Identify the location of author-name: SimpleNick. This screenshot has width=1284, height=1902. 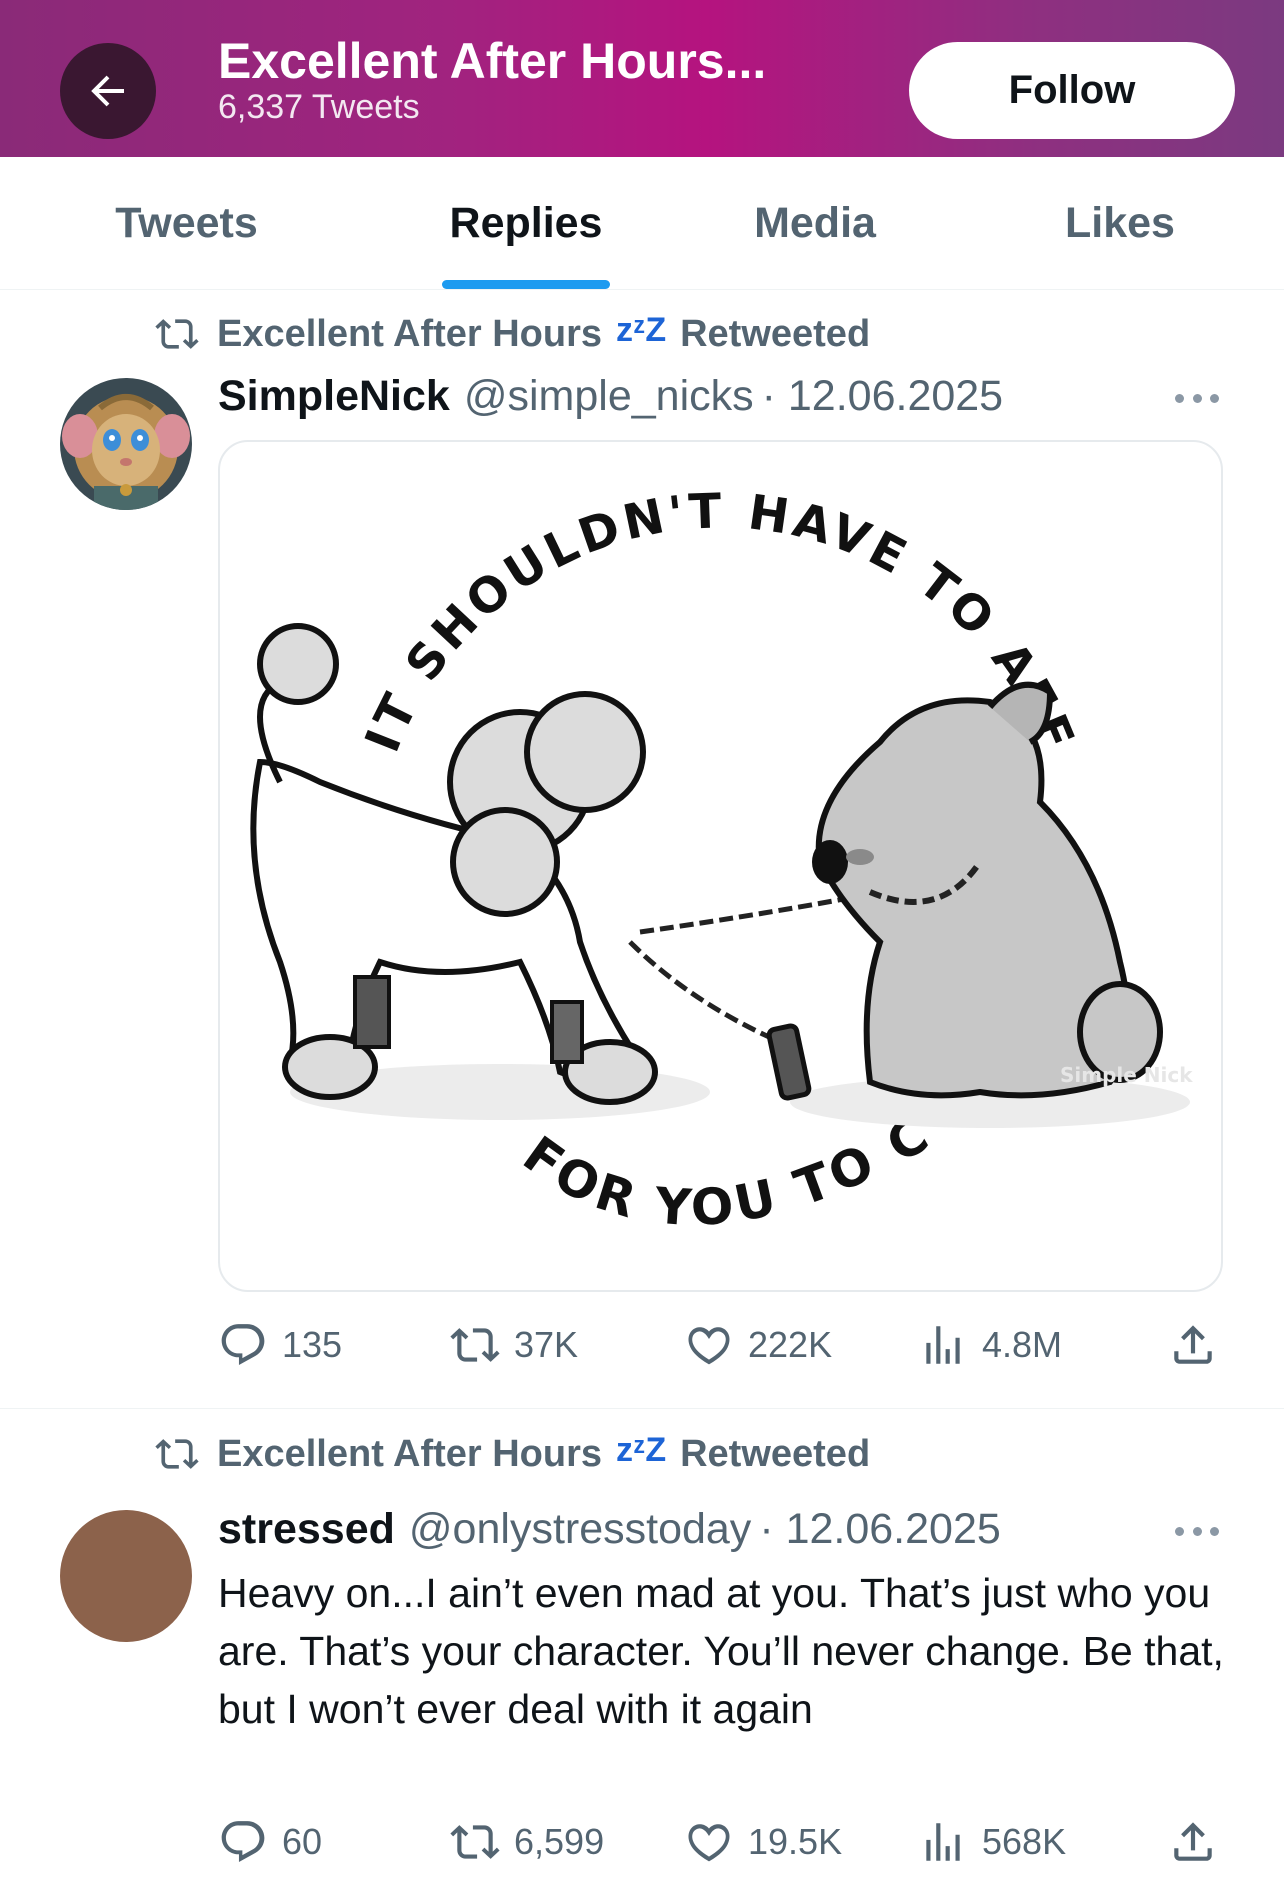
(334, 396).